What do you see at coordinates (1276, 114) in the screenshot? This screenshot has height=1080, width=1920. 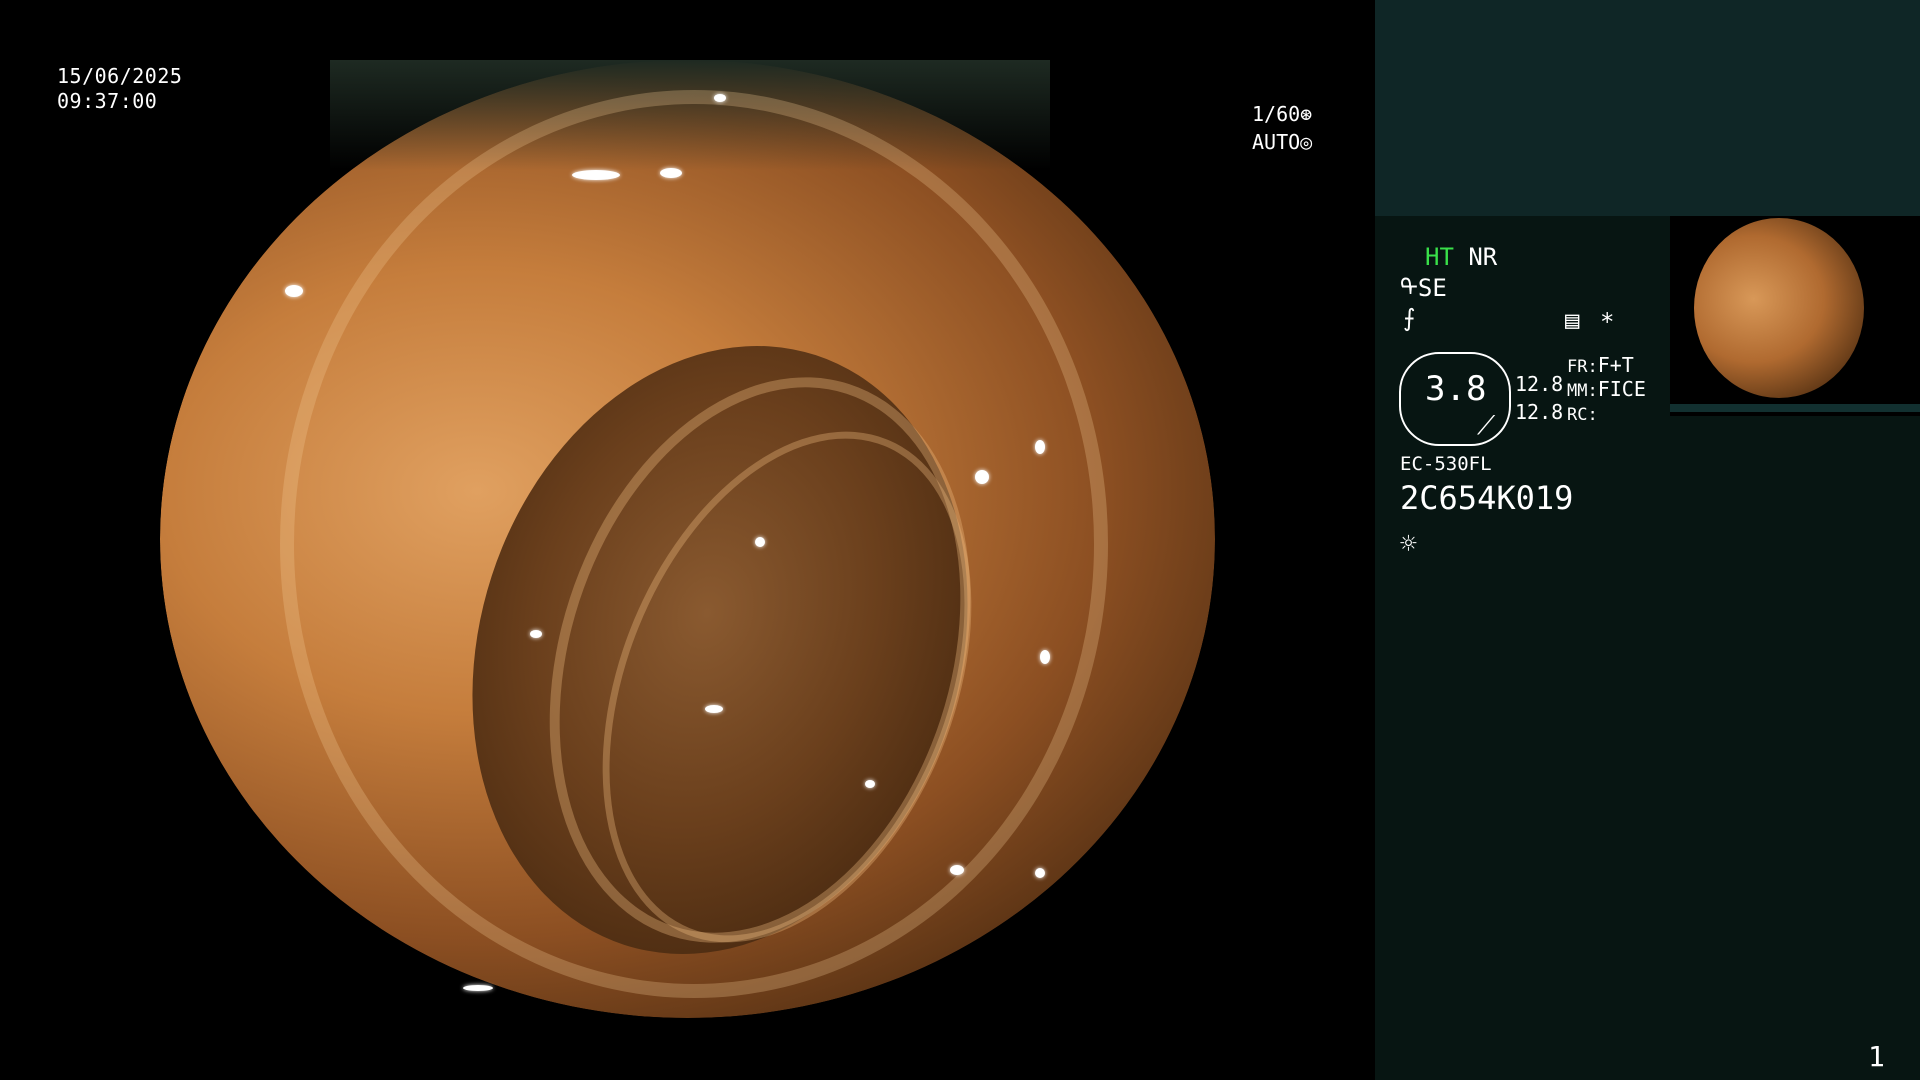 I see `shutter-speed: 1/60` at bounding box center [1276, 114].